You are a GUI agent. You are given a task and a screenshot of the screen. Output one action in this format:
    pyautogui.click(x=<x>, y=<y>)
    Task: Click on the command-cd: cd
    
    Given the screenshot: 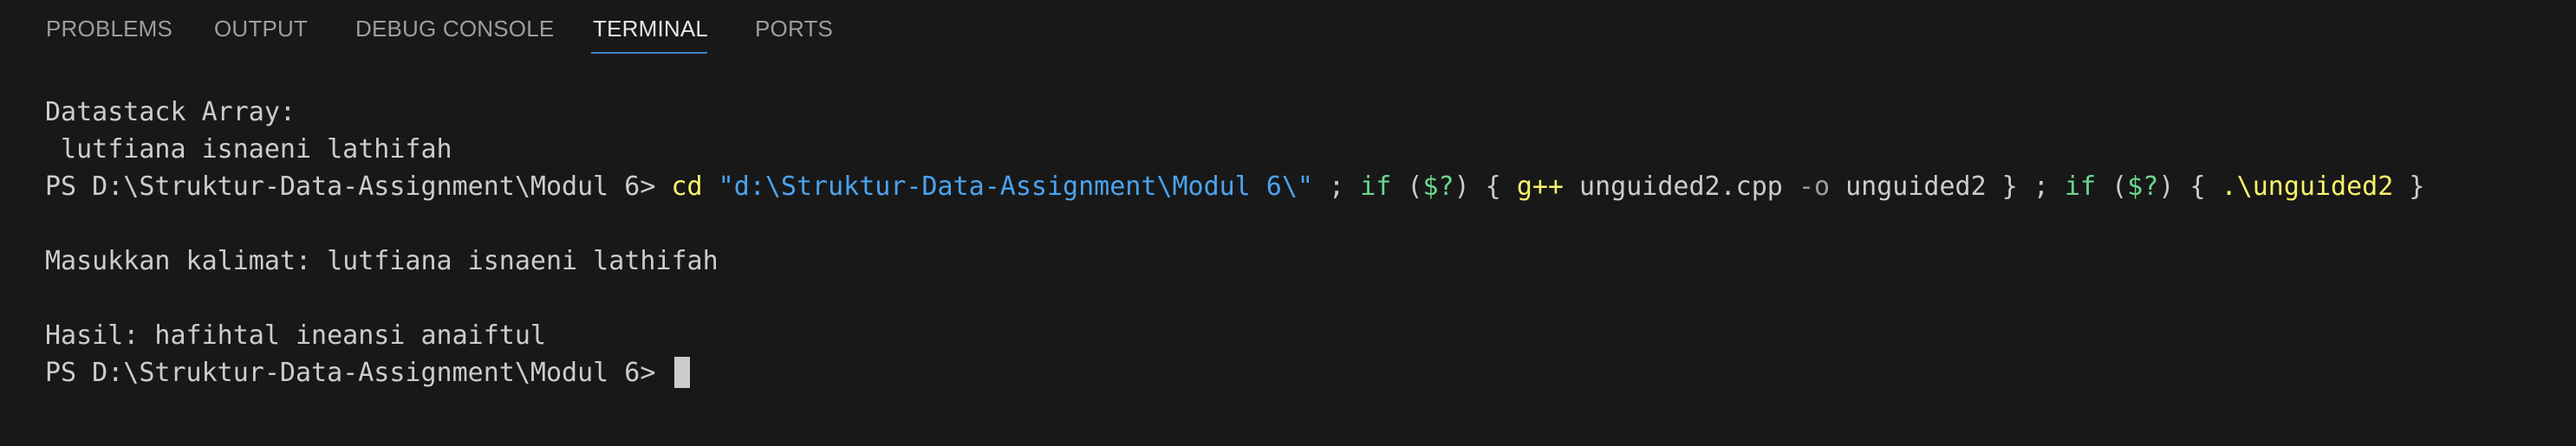 What is the action you would take?
    pyautogui.click(x=687, y=186)
    